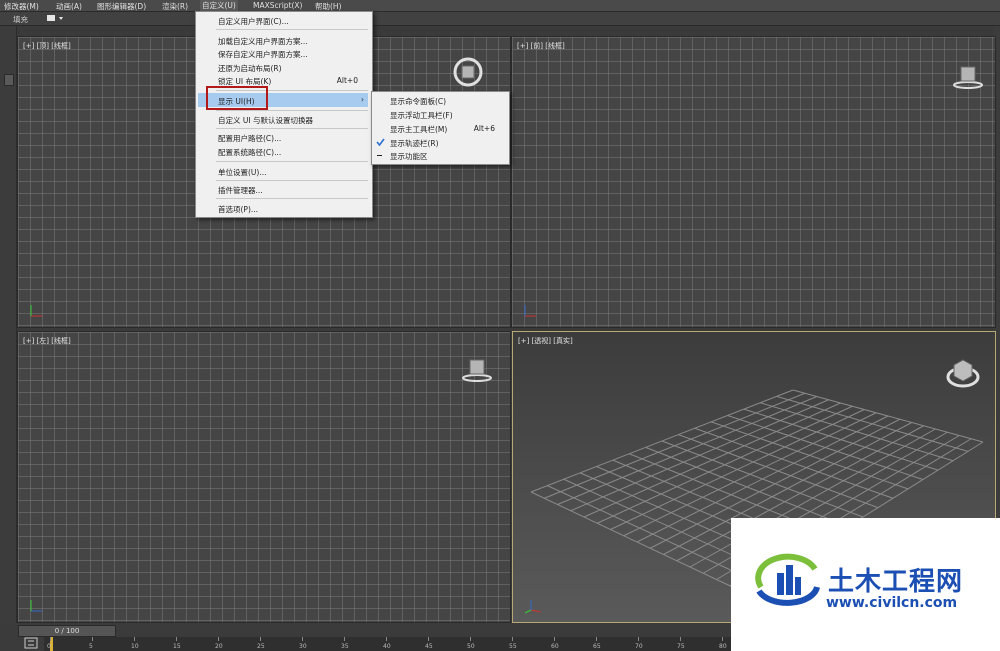  Describe the element at coordinates (380, 143) in the screenshot. I see `checkmark-icon` at that location.